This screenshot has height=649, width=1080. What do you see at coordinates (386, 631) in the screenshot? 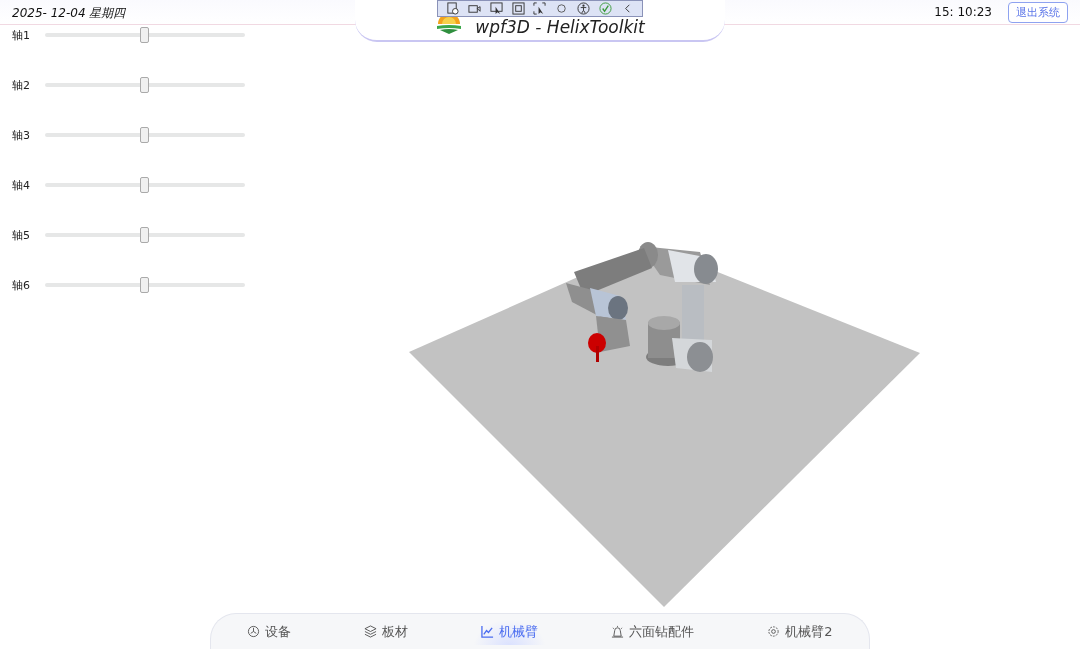
I see `nav-tab: 板材` at bounding box center [386, 631].